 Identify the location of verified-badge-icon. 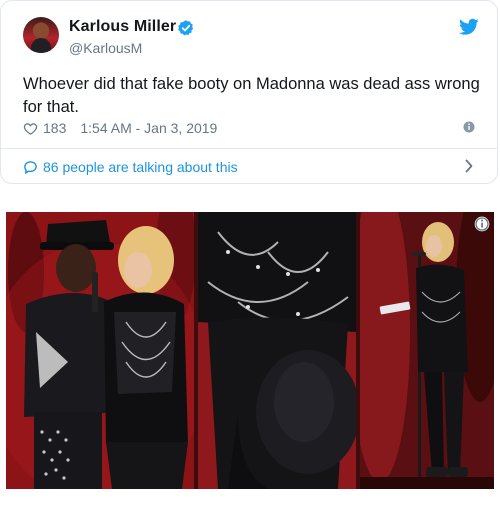
(186, 28).